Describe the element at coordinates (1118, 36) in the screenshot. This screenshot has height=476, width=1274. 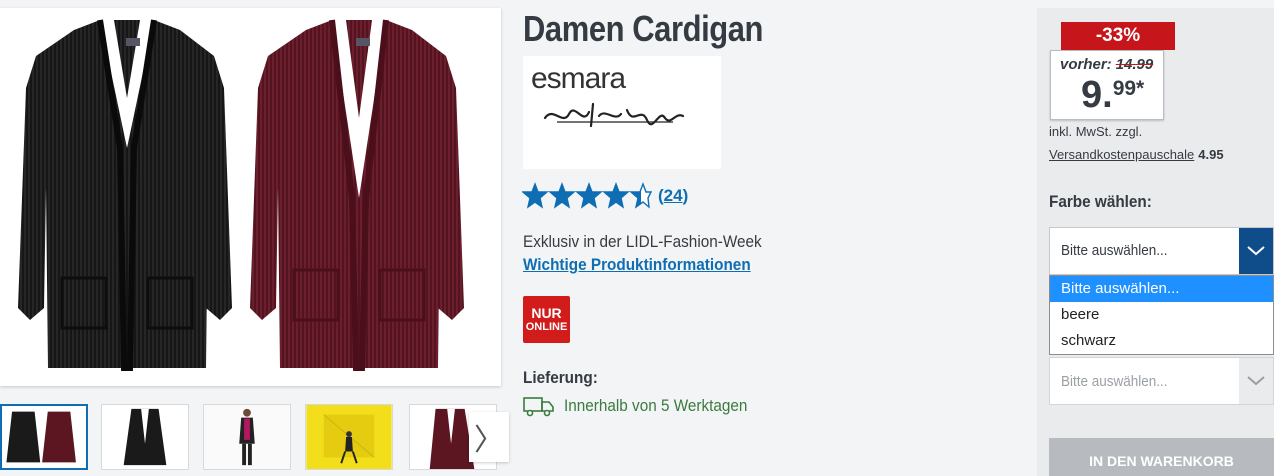
I see `discount-badge: -33%` at that location.